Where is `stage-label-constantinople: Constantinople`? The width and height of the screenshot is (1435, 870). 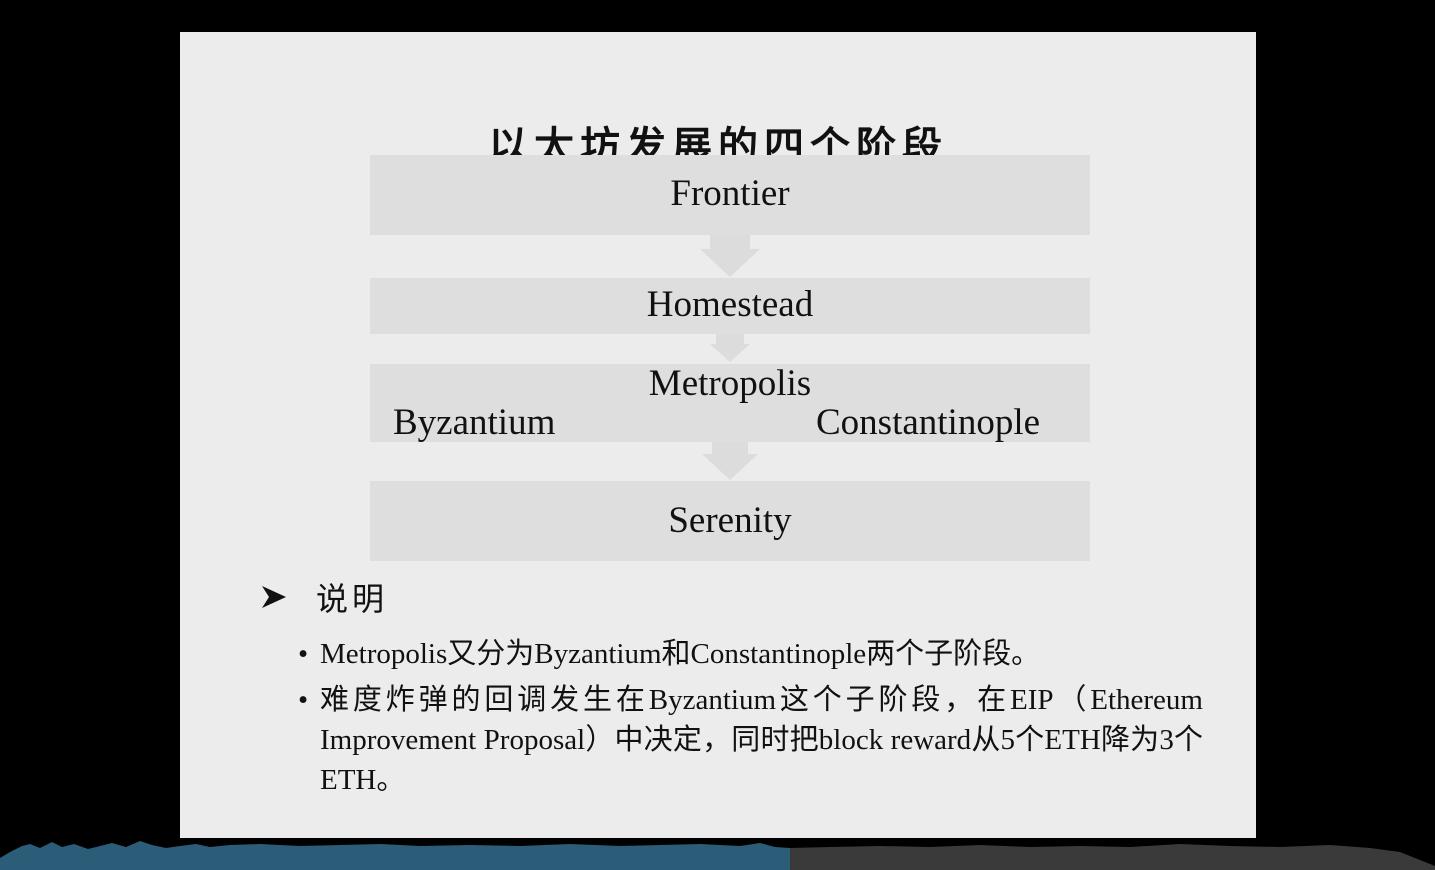 stage-label-constantinople: Constantinople is located at coordinates (928, 422).